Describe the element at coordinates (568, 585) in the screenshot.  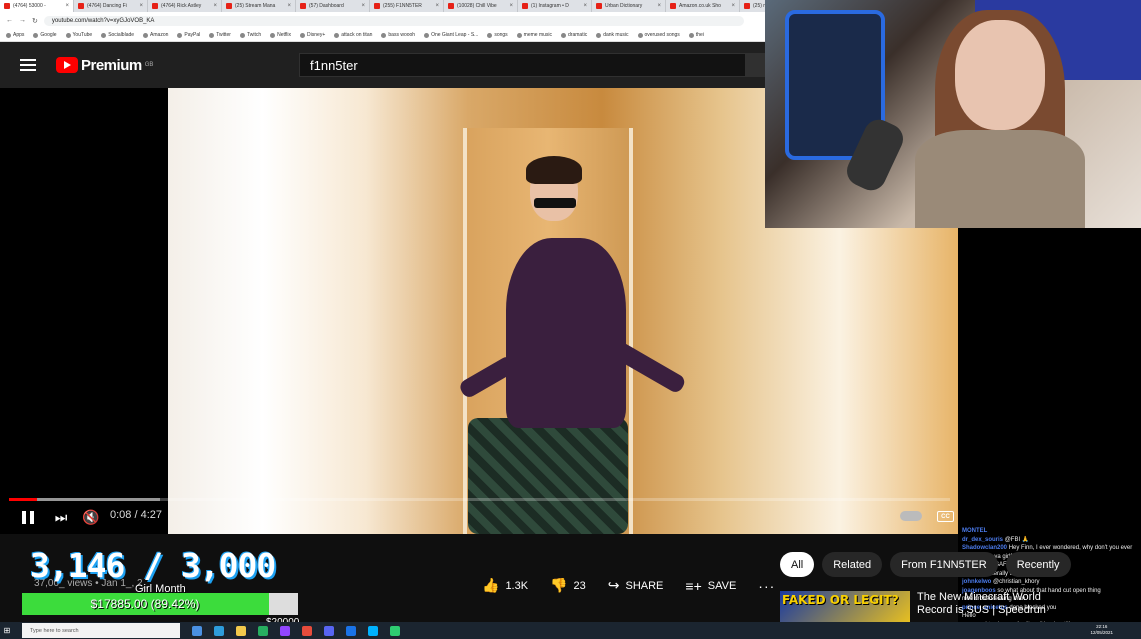
I see `dislike-button: 👎 23` at that location.